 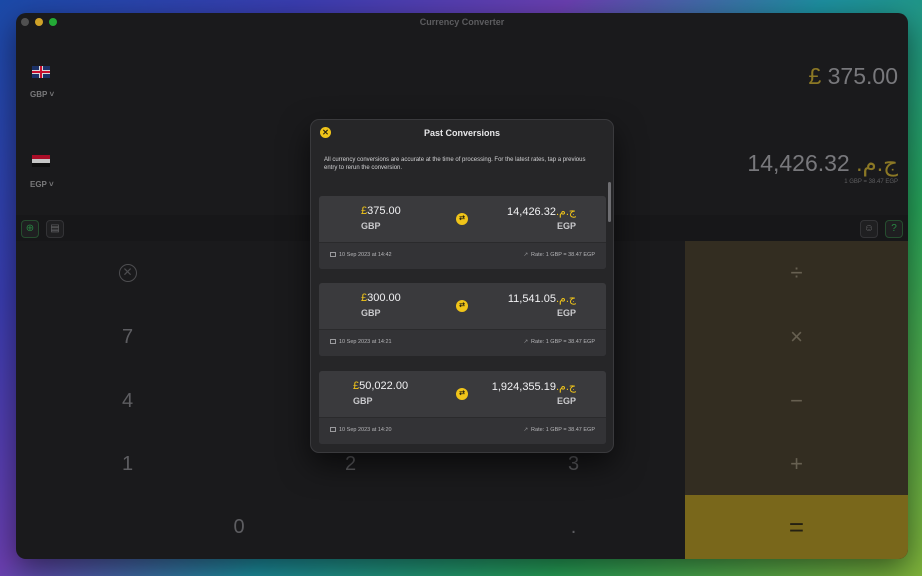 I want to click on scrollbar-thumb, so click(x=609, y=202).